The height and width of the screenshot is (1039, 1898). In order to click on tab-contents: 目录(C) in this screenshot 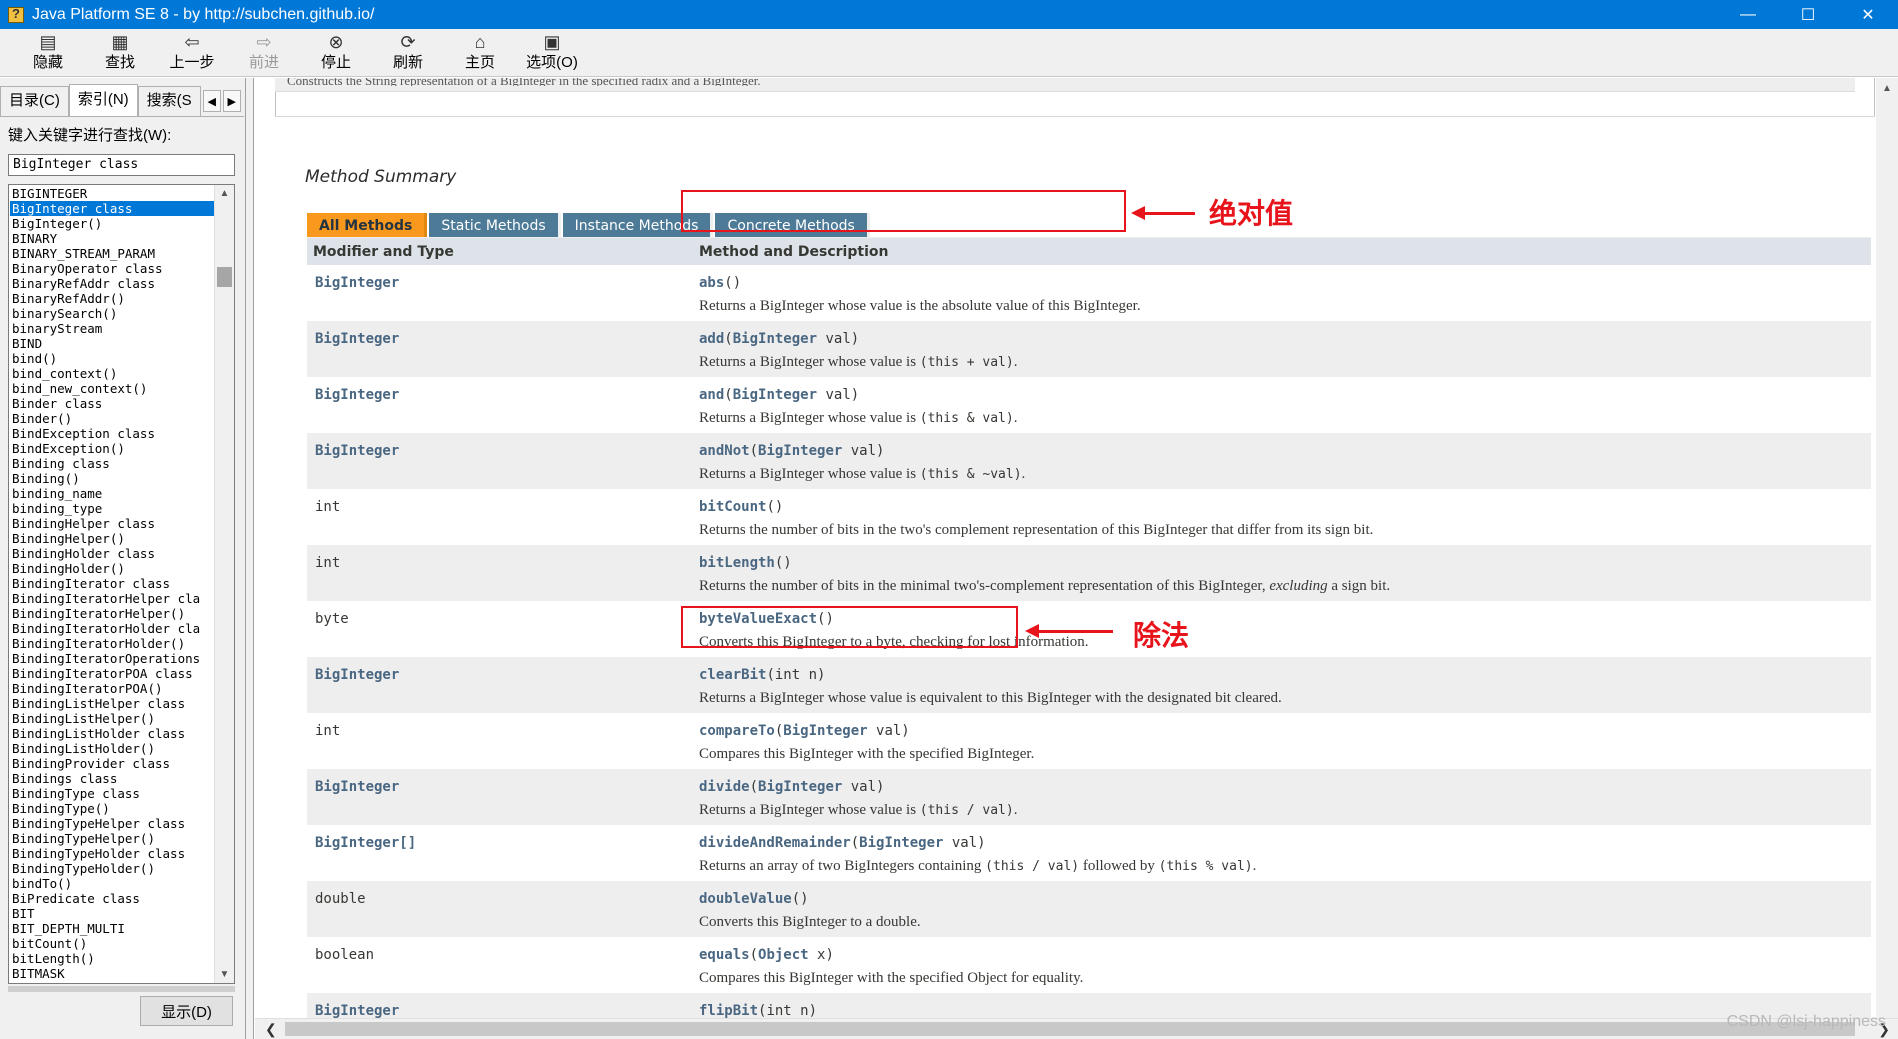, I will do `click(34, 101)`.